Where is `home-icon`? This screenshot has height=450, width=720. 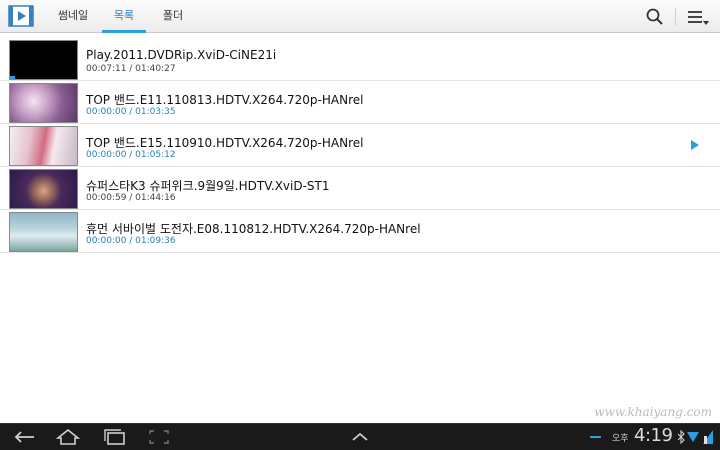 home-icon is located at coordinates (68, 437).